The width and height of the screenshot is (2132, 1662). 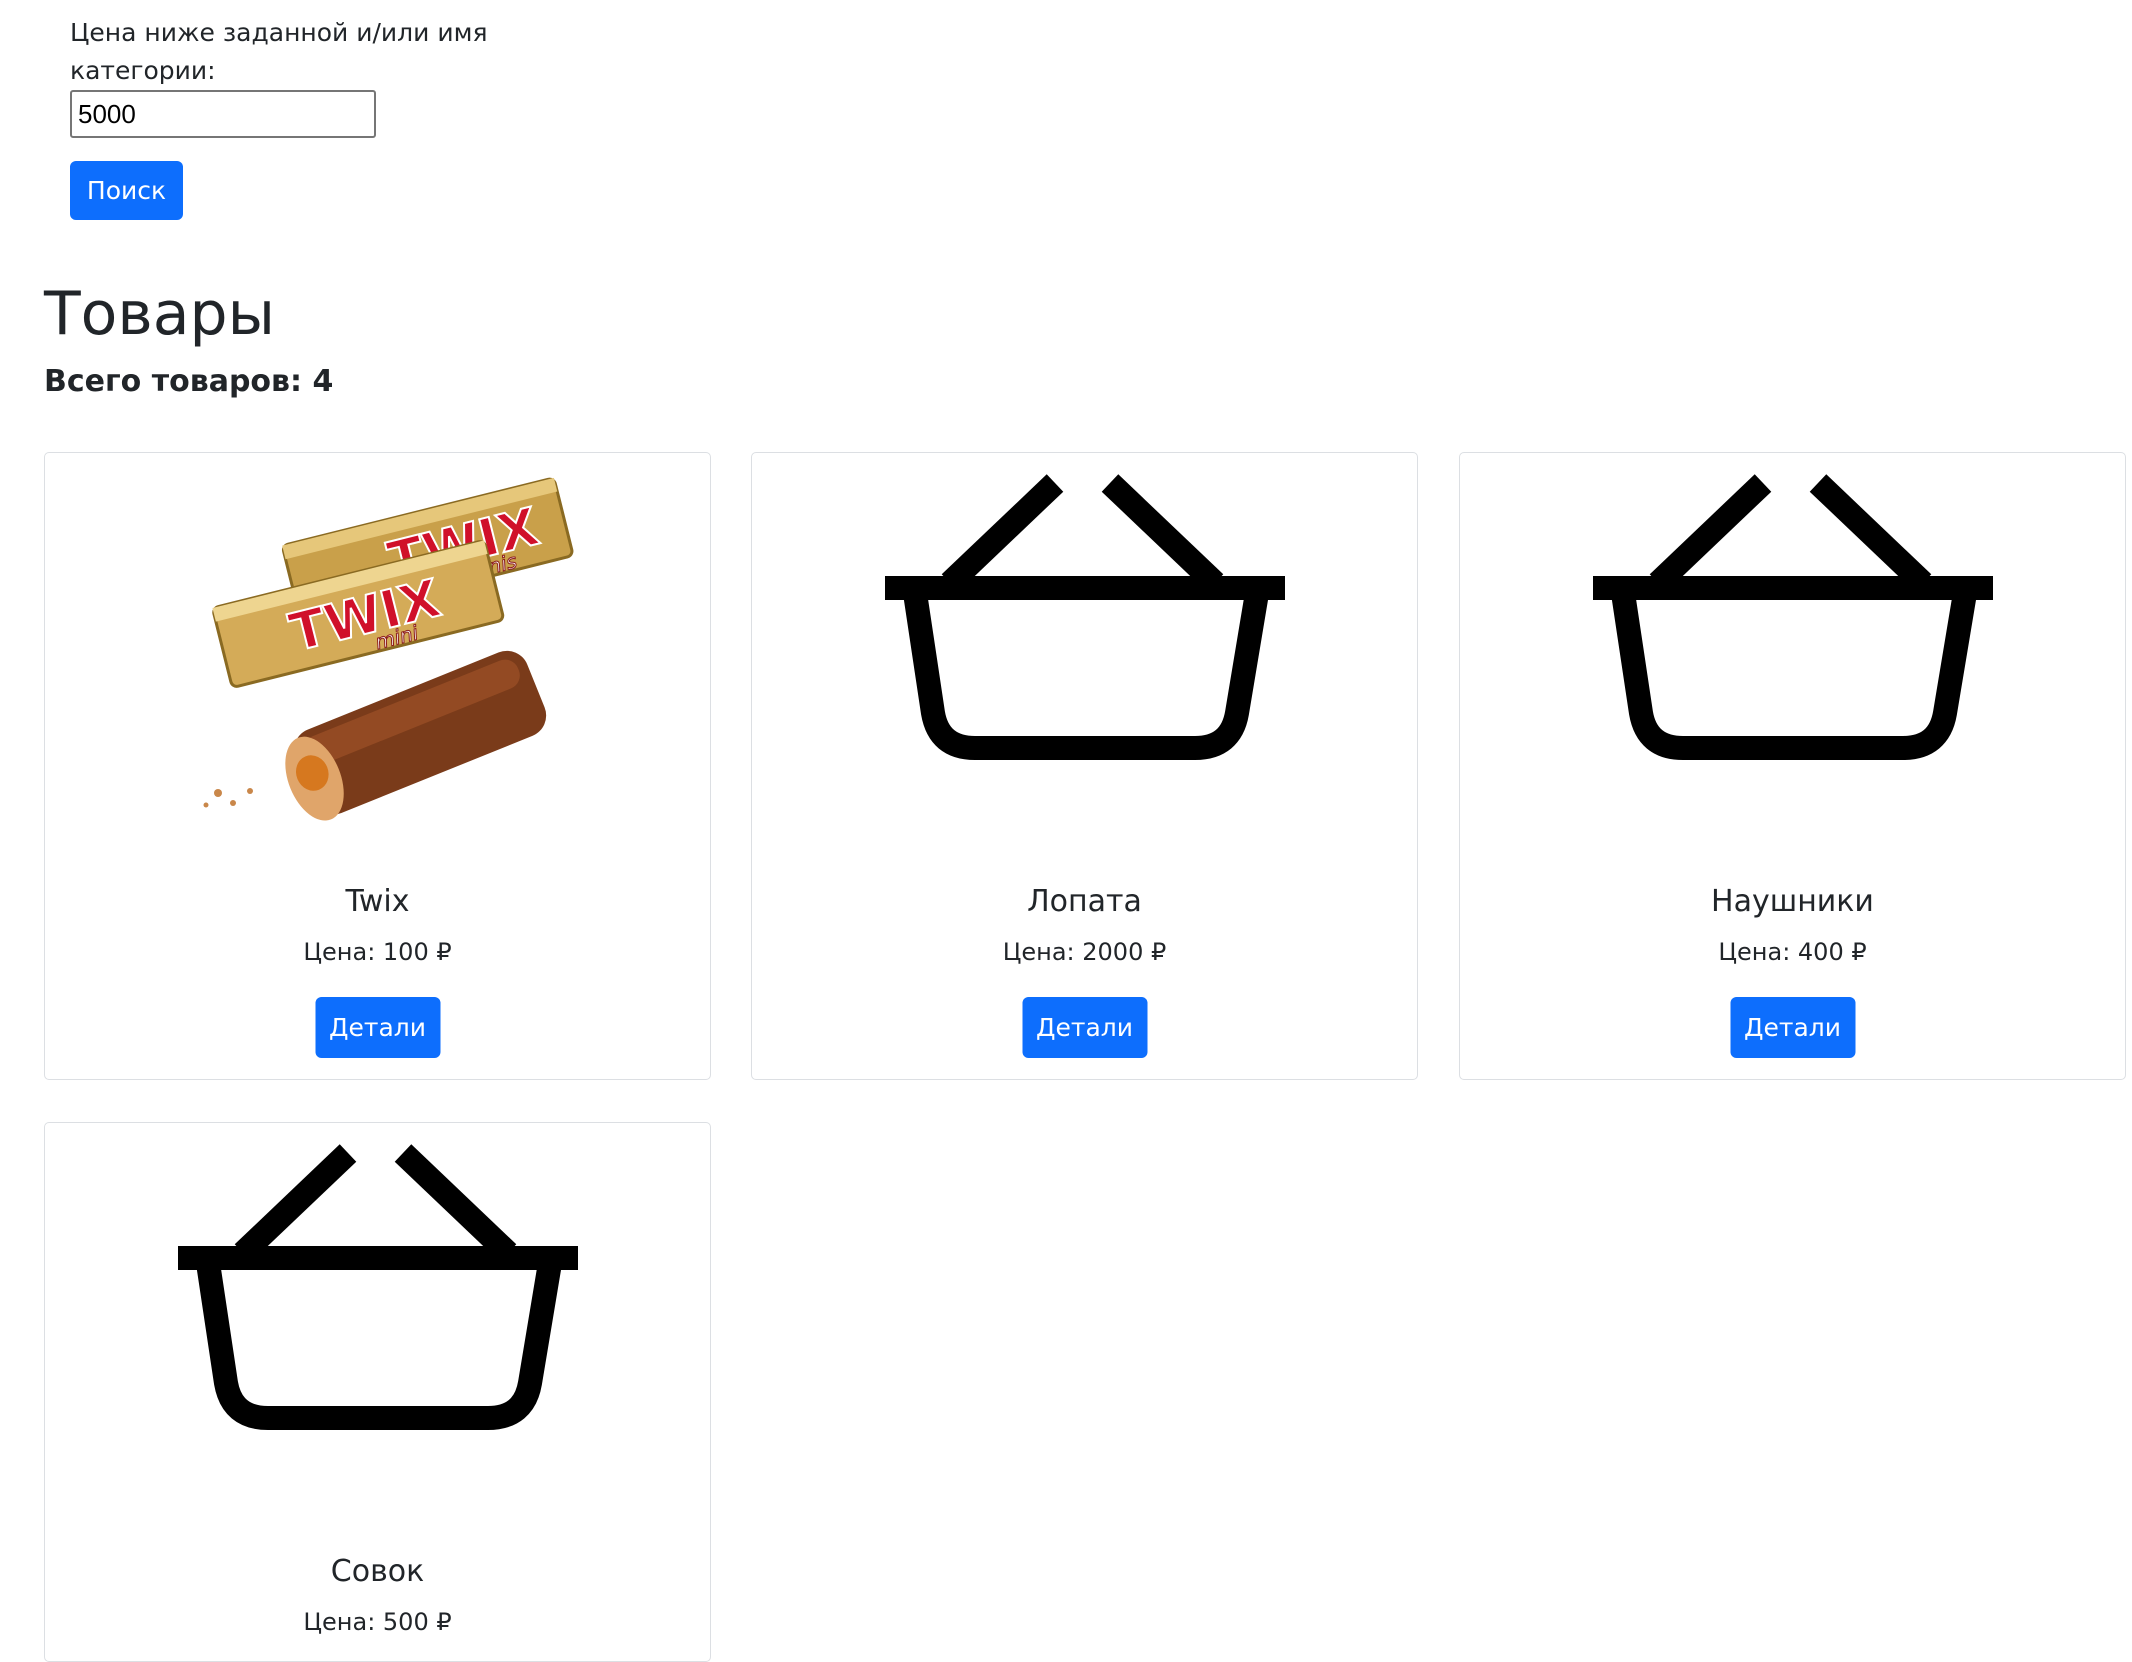 I want to click on product-price: Цена: 2000 ₽, so click(x=1084, y=952).